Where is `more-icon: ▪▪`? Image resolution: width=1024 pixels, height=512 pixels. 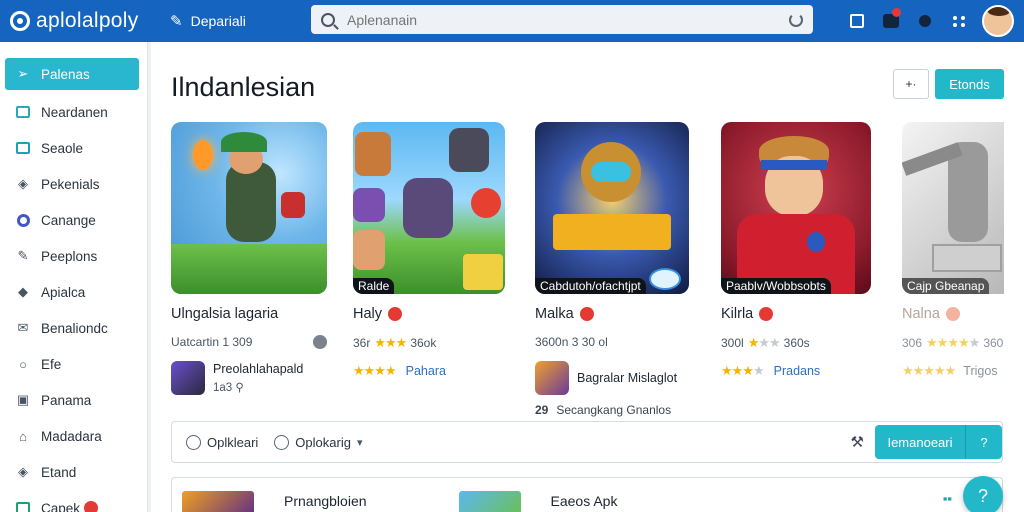 more-icon: ▪▪ is located at coordinates (947, 498).